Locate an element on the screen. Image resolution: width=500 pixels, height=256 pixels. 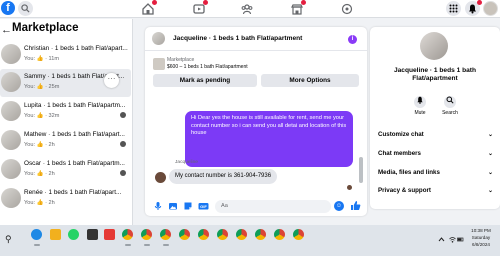
message-input: Aa is located at coordinates (273, 206).